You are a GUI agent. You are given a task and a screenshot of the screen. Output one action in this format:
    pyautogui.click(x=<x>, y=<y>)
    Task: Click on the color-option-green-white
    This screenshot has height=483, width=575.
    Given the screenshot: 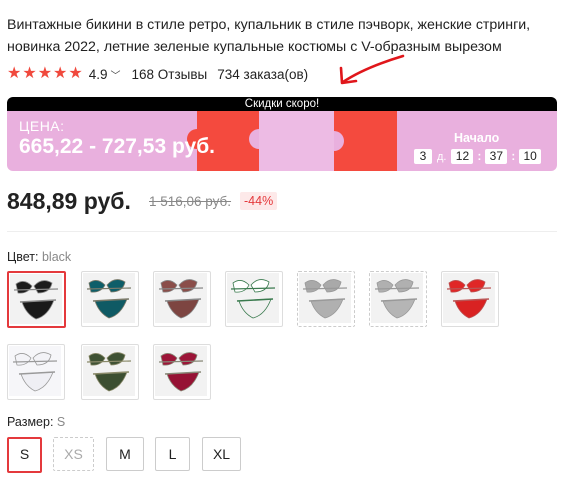 What is the action you would take?
    pyautogui.click(x=254, y=299)
    